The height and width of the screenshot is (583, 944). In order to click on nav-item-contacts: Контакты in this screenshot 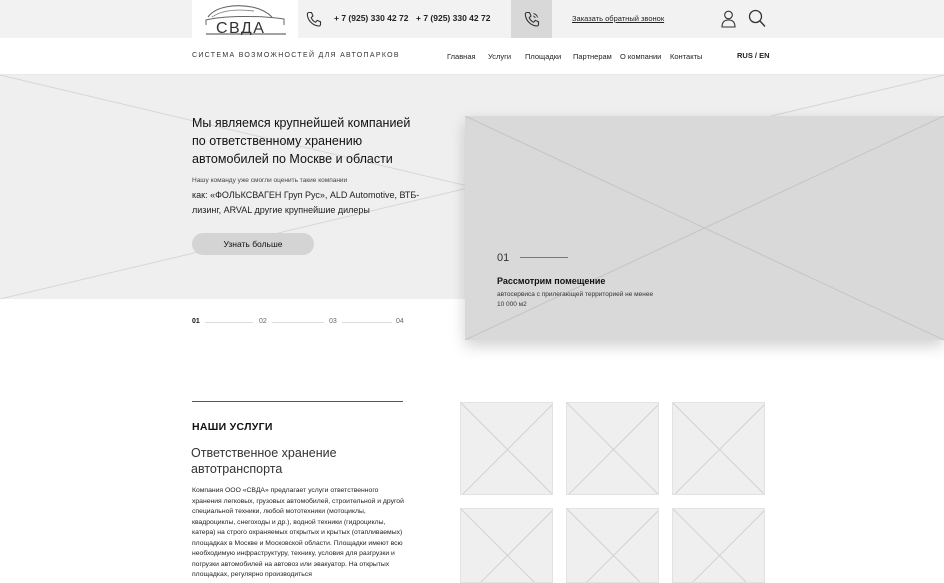, I will do `click(686, 56)`.